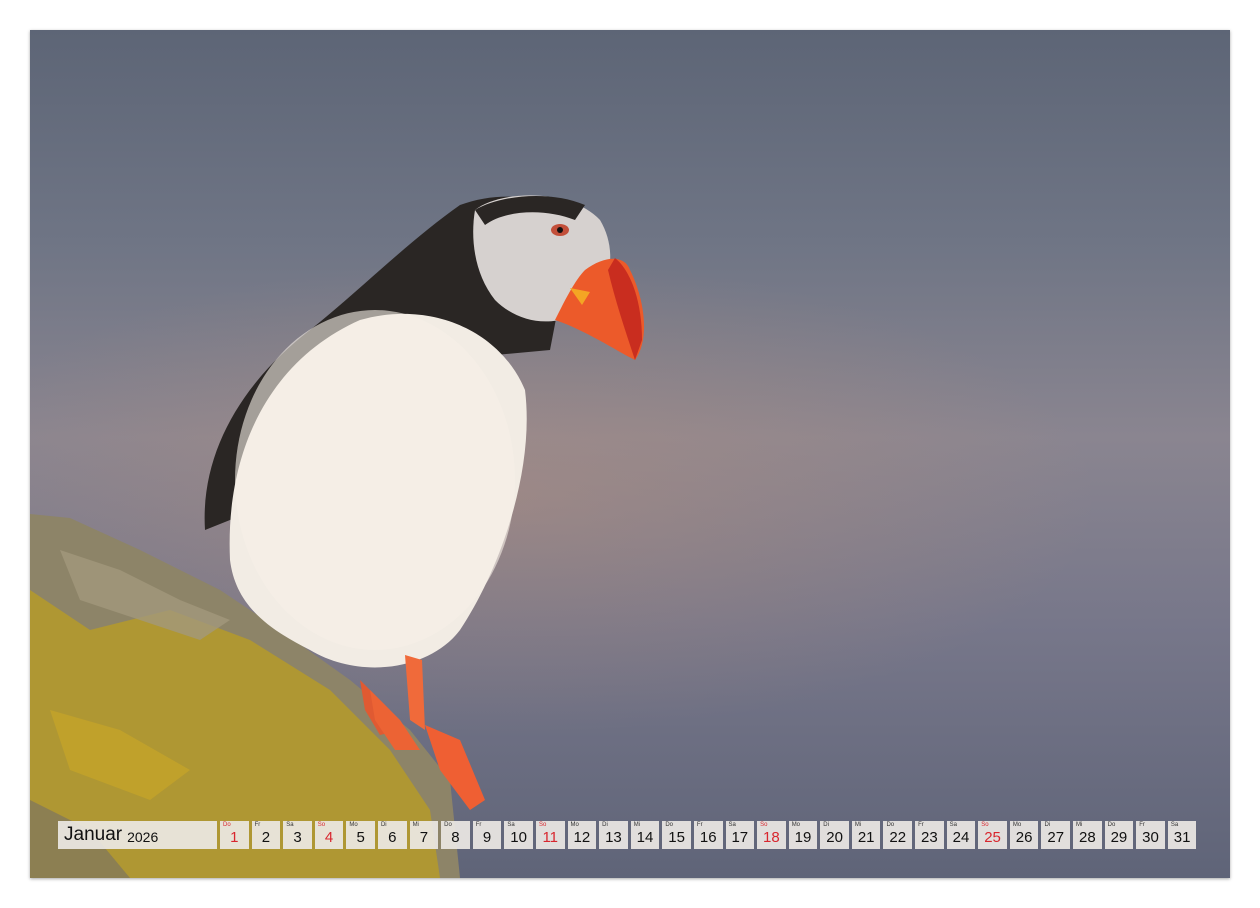 The height and width of the screenshot is (908, 1260). Describe the element at coordinates (329, 837) in the screenshot. I see `day-number: 4` at that location.